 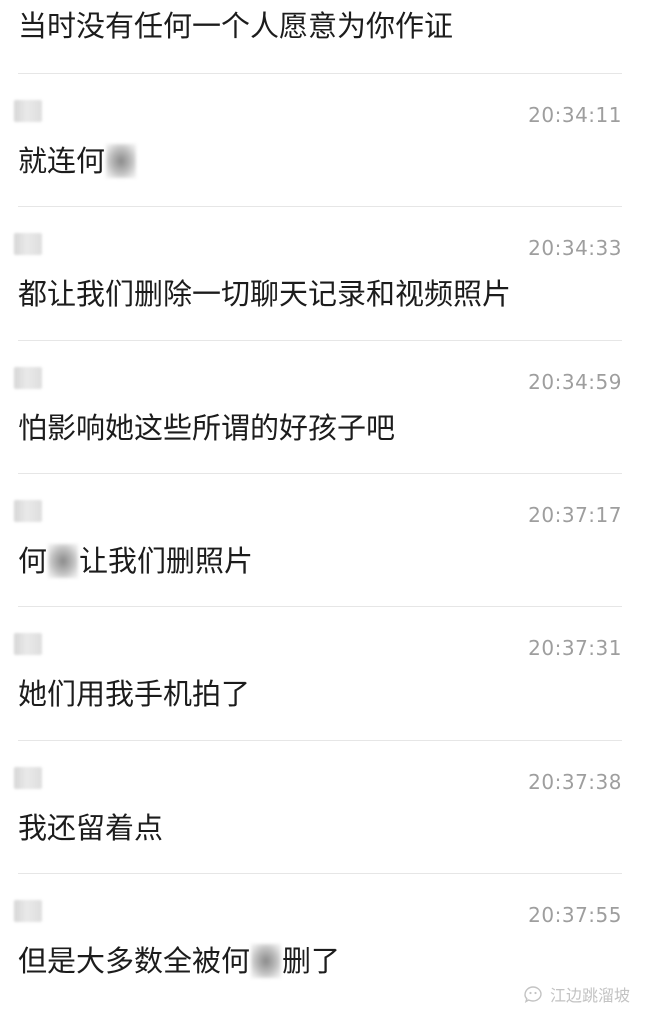 What do you see at coordinates (325, 672) in the screenshot?
I see `chat-message: 20:37:31 她们用我手机拍了` at bounding box center [325, 672].